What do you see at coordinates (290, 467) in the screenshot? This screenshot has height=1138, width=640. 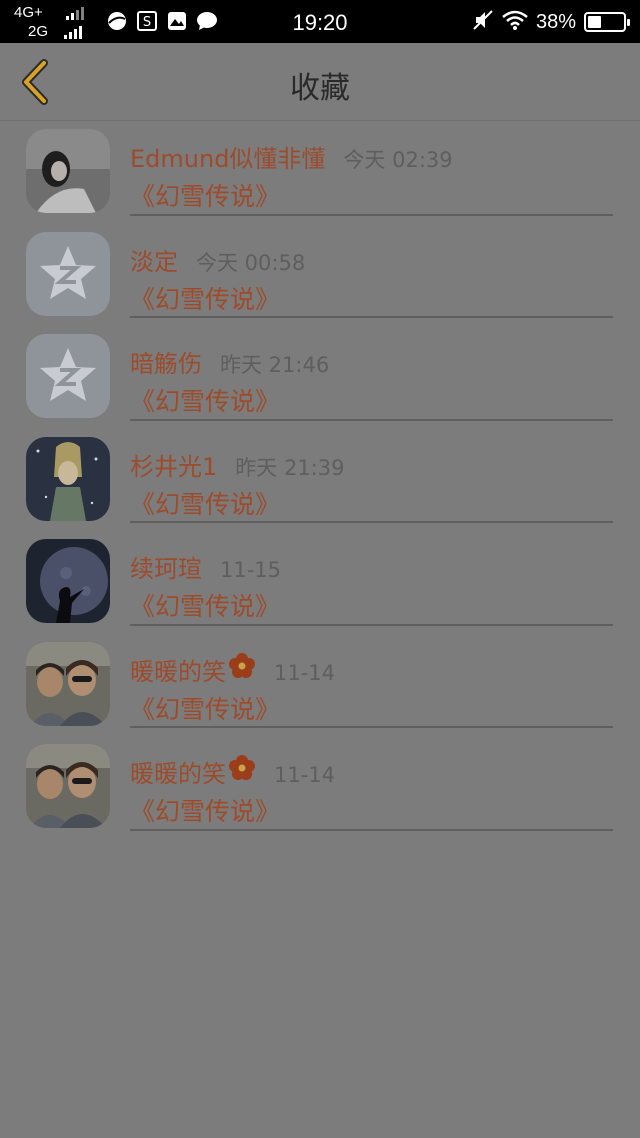 I see `timestamp: 昨天 21:39` at bounding box center [290, 467].